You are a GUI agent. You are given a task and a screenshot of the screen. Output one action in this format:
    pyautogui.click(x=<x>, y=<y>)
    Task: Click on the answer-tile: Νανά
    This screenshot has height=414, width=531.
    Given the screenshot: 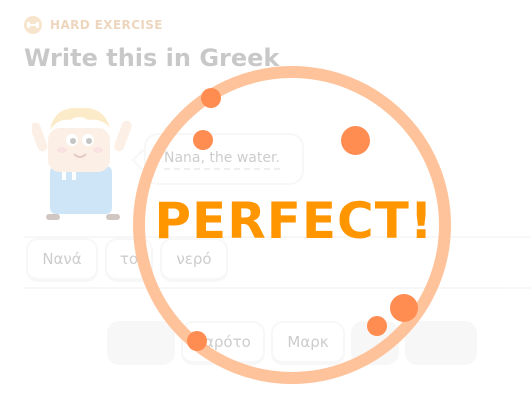 What is the action you would take?
    pyautogui.click(x=62, y=260)
    